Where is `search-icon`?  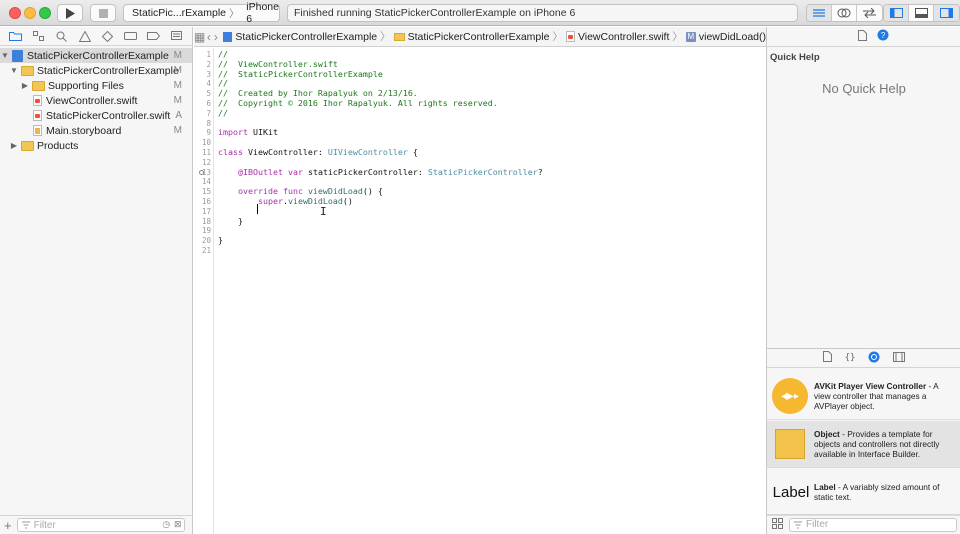 search-icon is located at coordinates (61, 36).